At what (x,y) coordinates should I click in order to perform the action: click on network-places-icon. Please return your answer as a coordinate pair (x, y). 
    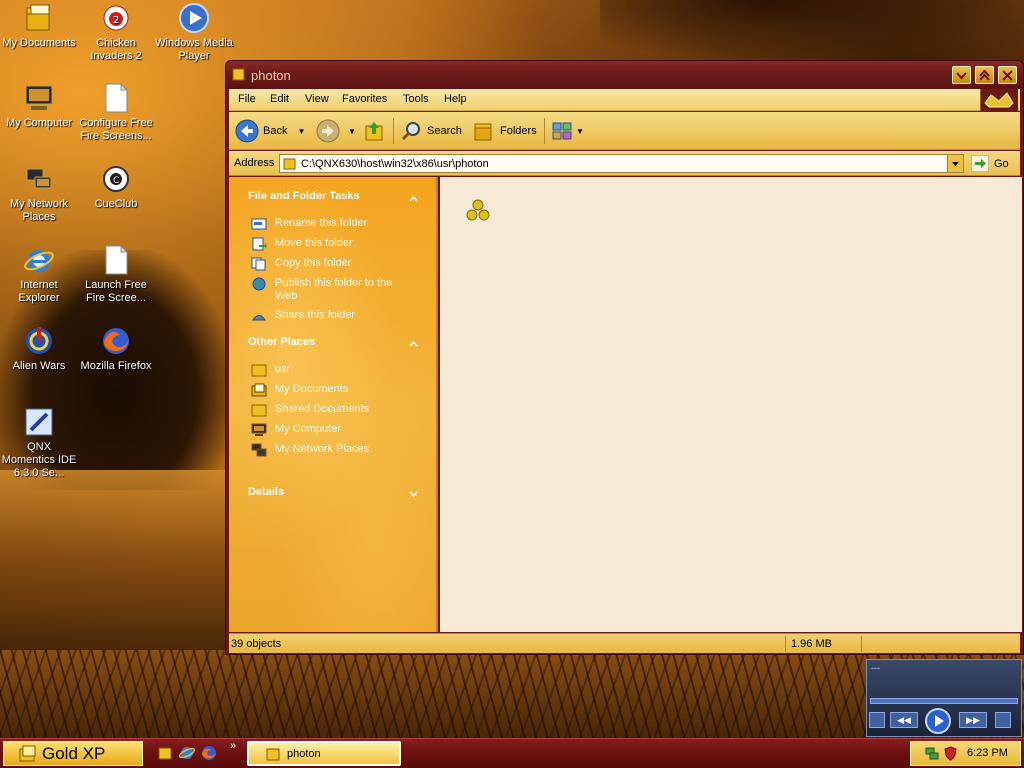
    Looking at the image, I should click on (259, 450).